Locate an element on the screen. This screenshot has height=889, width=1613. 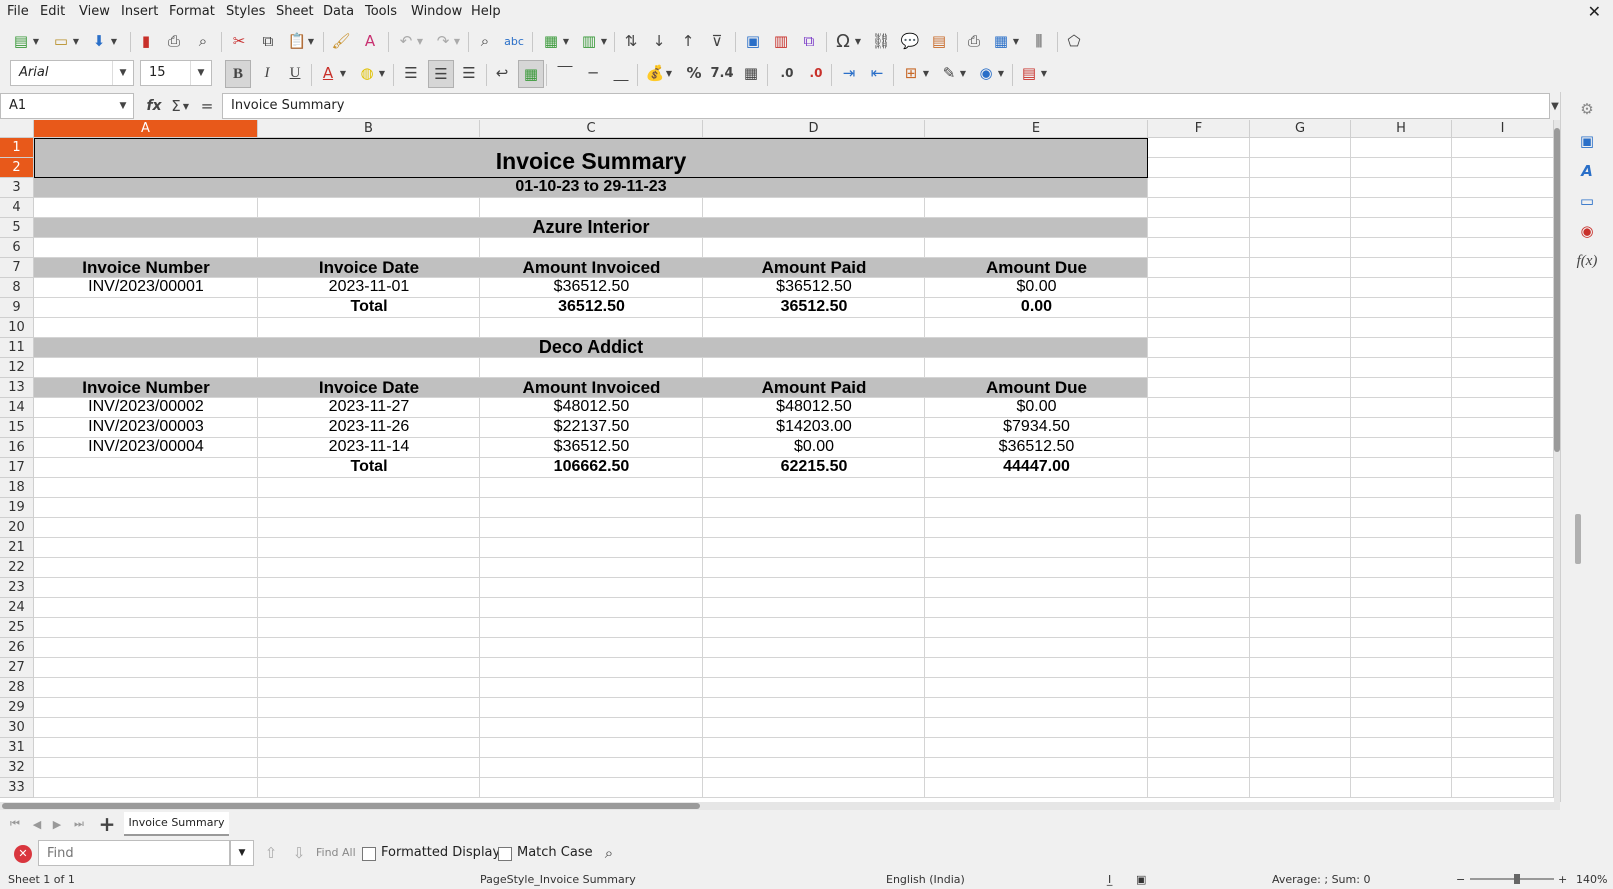
row-header: 32 is located at coordinates (17, 768).